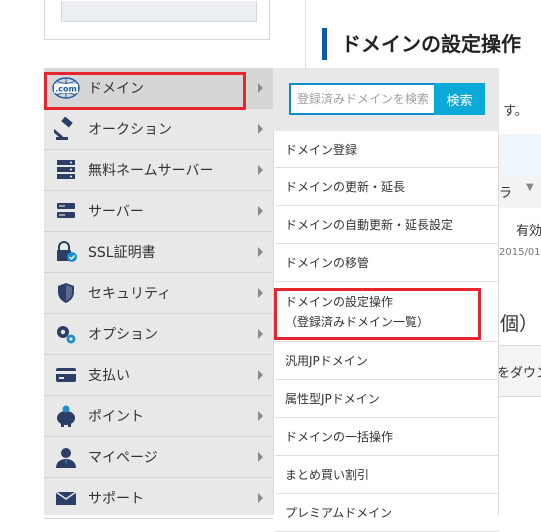 This screenshot has height=532, width=541. What do you see at coordinates (159, 11) in the screenshot?
I see `top-panel-inner` at bounding box center [159, 11].